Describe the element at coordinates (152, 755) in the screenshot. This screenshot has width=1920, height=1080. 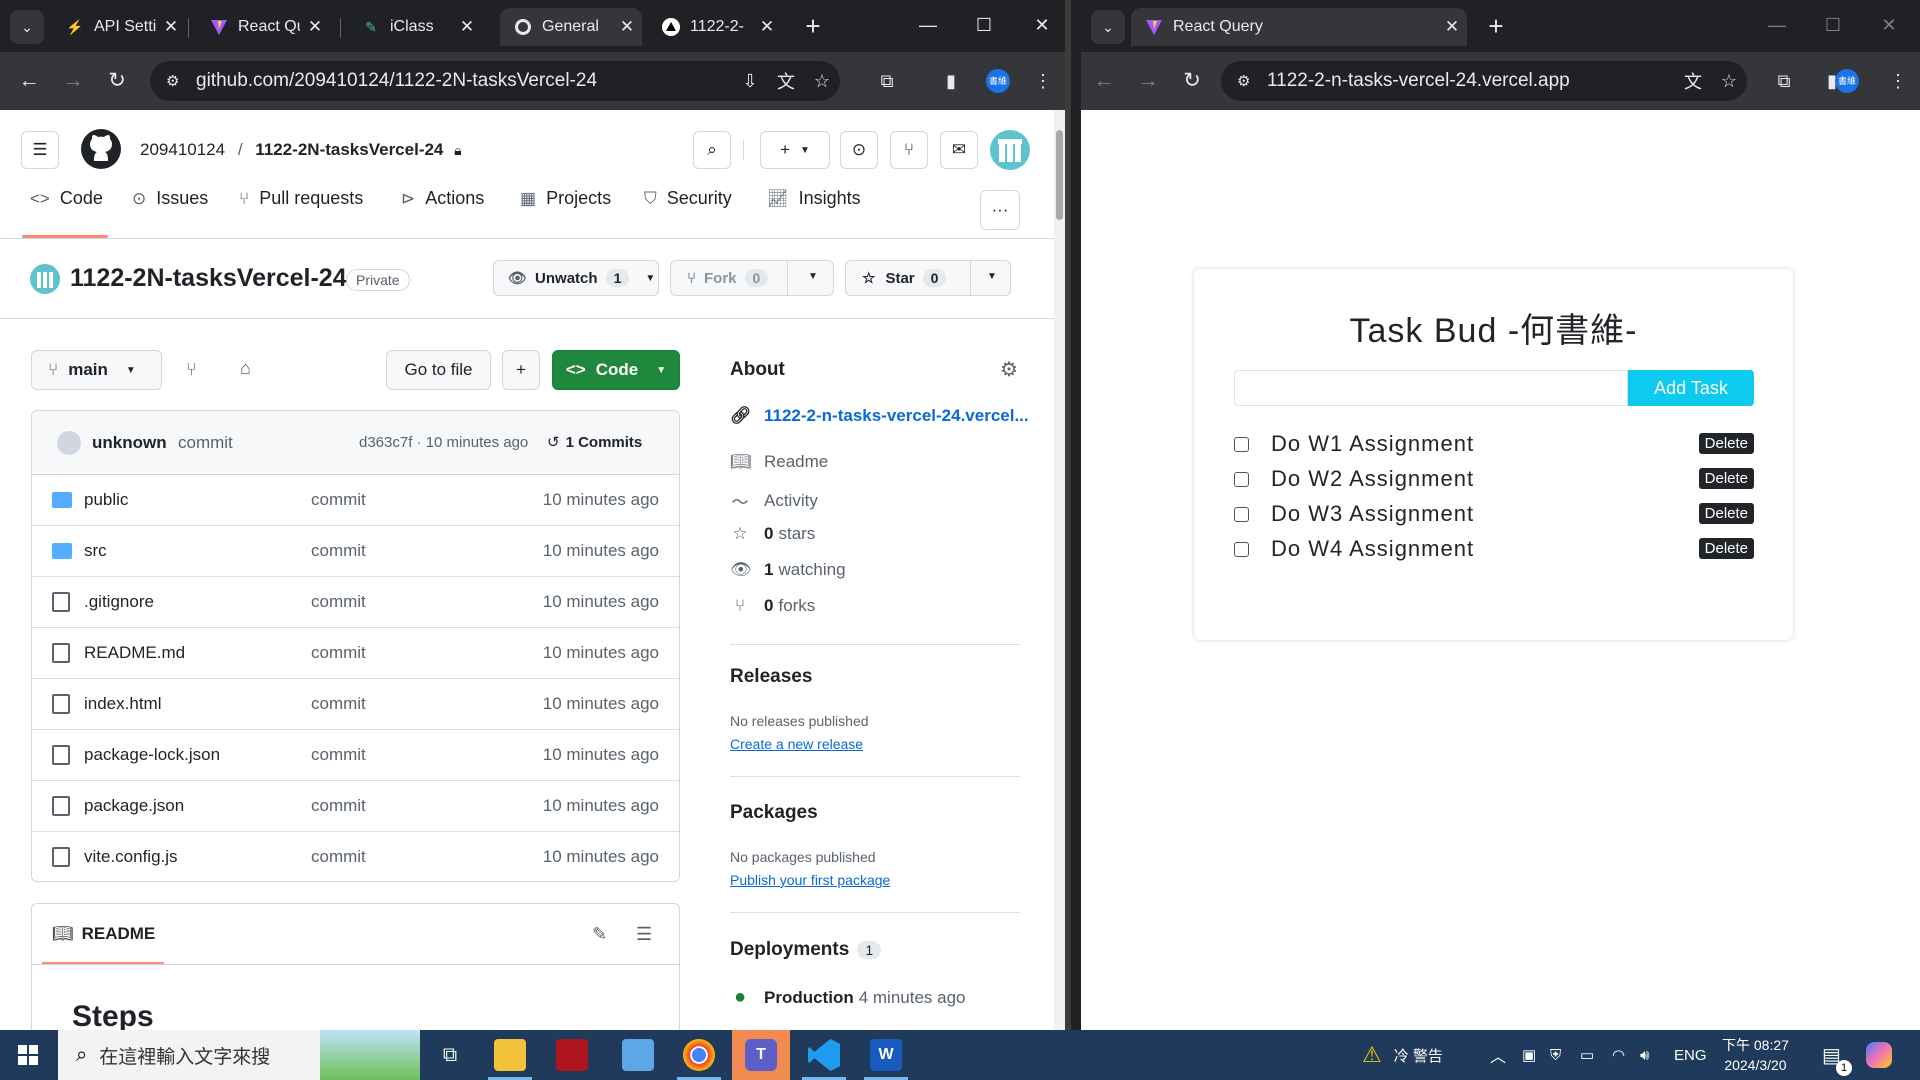
I see `file-name: package-lock.json` at that location.